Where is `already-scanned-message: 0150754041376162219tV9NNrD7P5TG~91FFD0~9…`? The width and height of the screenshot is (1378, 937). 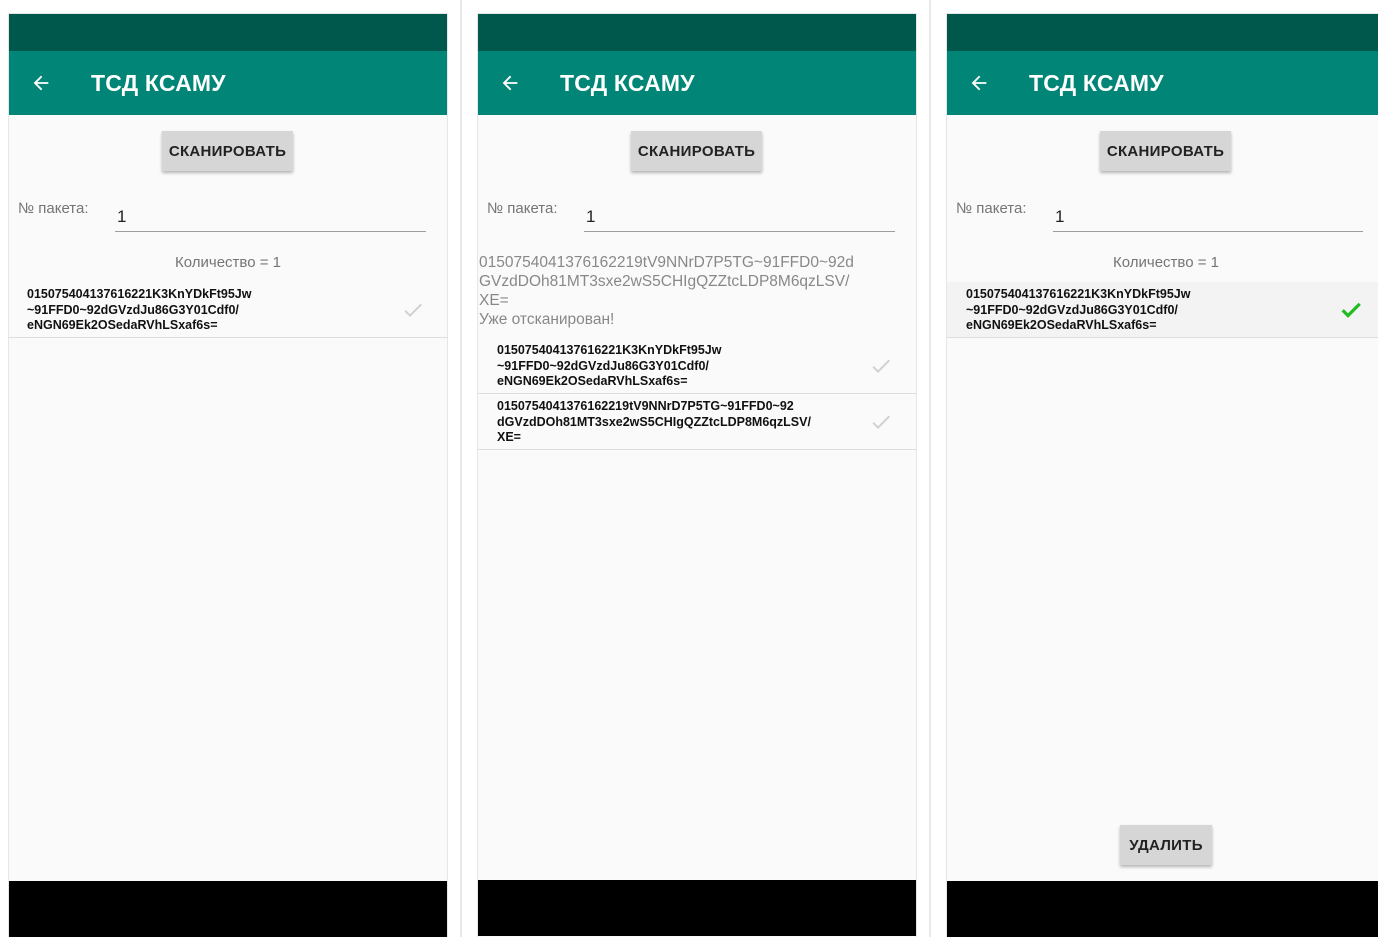 already-scanned-message: 0150754041376162219tV9NNrD7P5TG~91FFD0~9… is located at coordinates (666, 291).